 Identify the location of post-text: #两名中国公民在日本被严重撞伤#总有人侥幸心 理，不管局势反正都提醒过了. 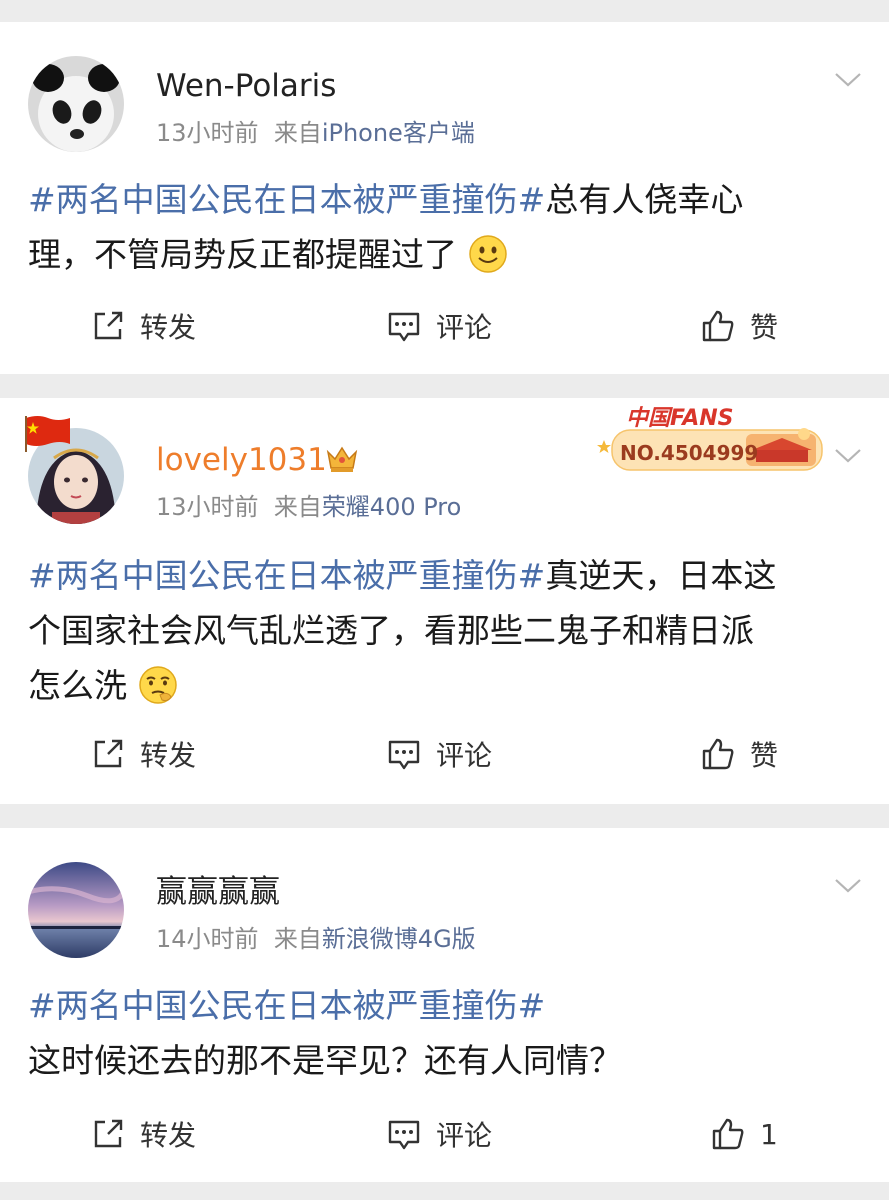
(438, 227).